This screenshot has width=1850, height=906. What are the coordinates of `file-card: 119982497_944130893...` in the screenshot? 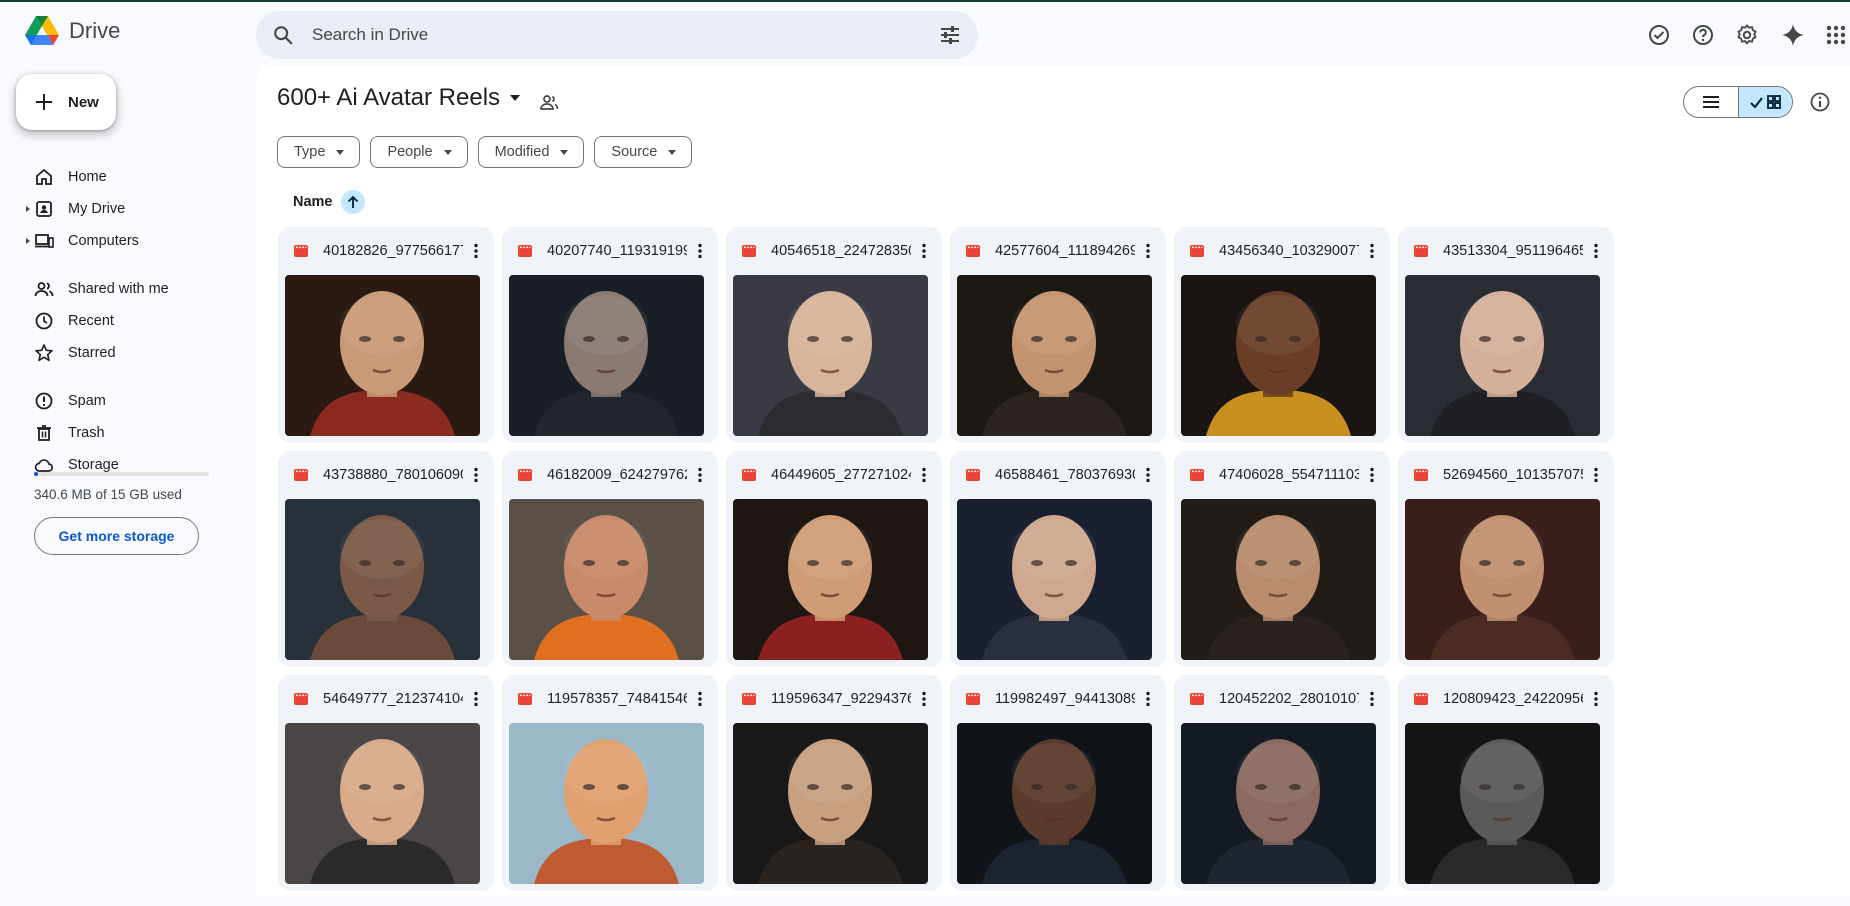 It's located at (1058, 783).